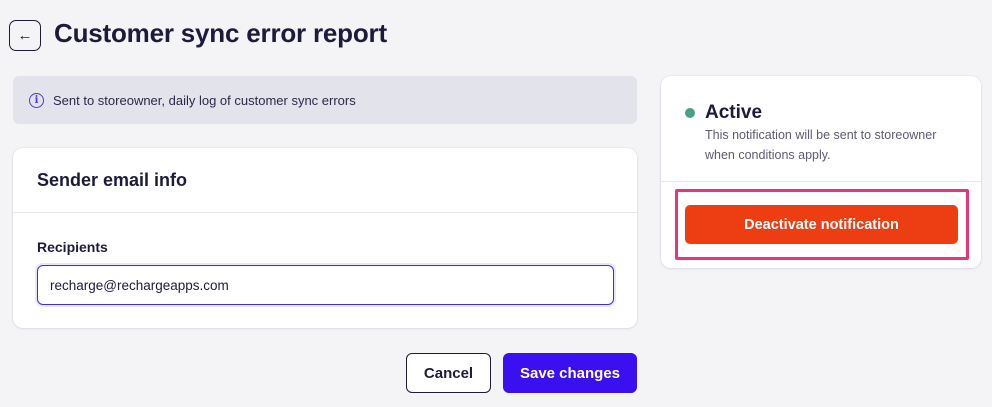 The height and width of the screenshot is (407, 992). What do you see at coordinates (734, 112) in the screenshot?
I see `status-title: Active` at bounding box center [734, 112].